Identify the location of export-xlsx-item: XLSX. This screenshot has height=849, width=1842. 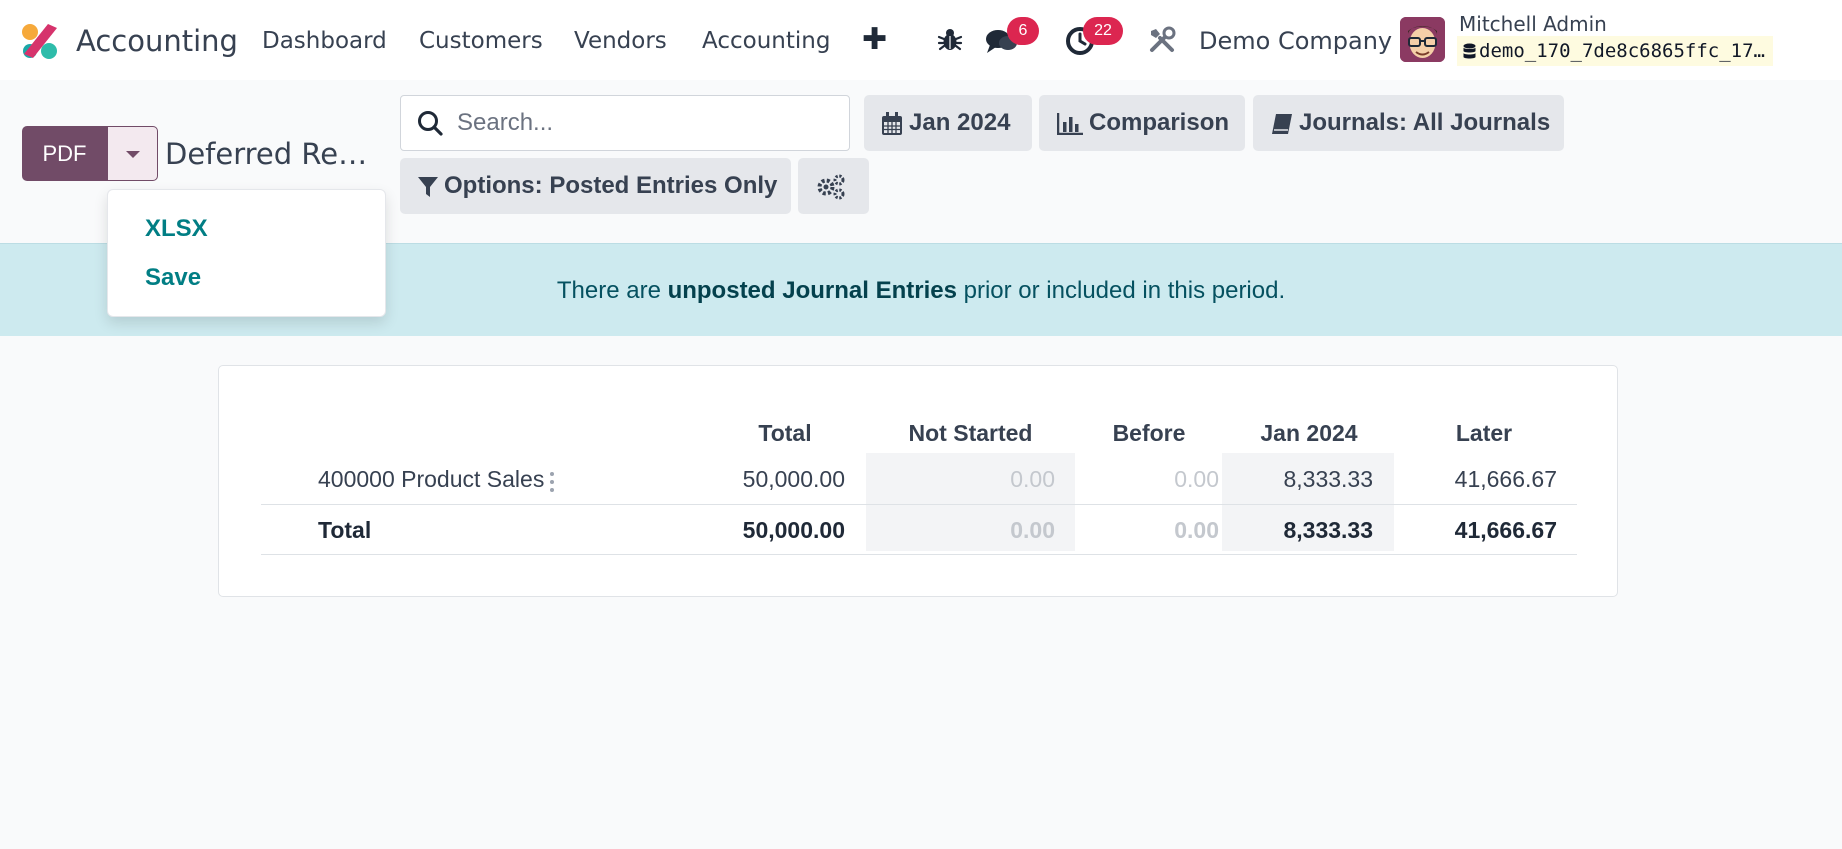
(176, 229).